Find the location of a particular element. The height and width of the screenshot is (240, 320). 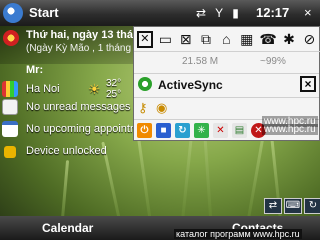

tray-icon-keyboard: ⌨ is located at coordinates (293, 206).